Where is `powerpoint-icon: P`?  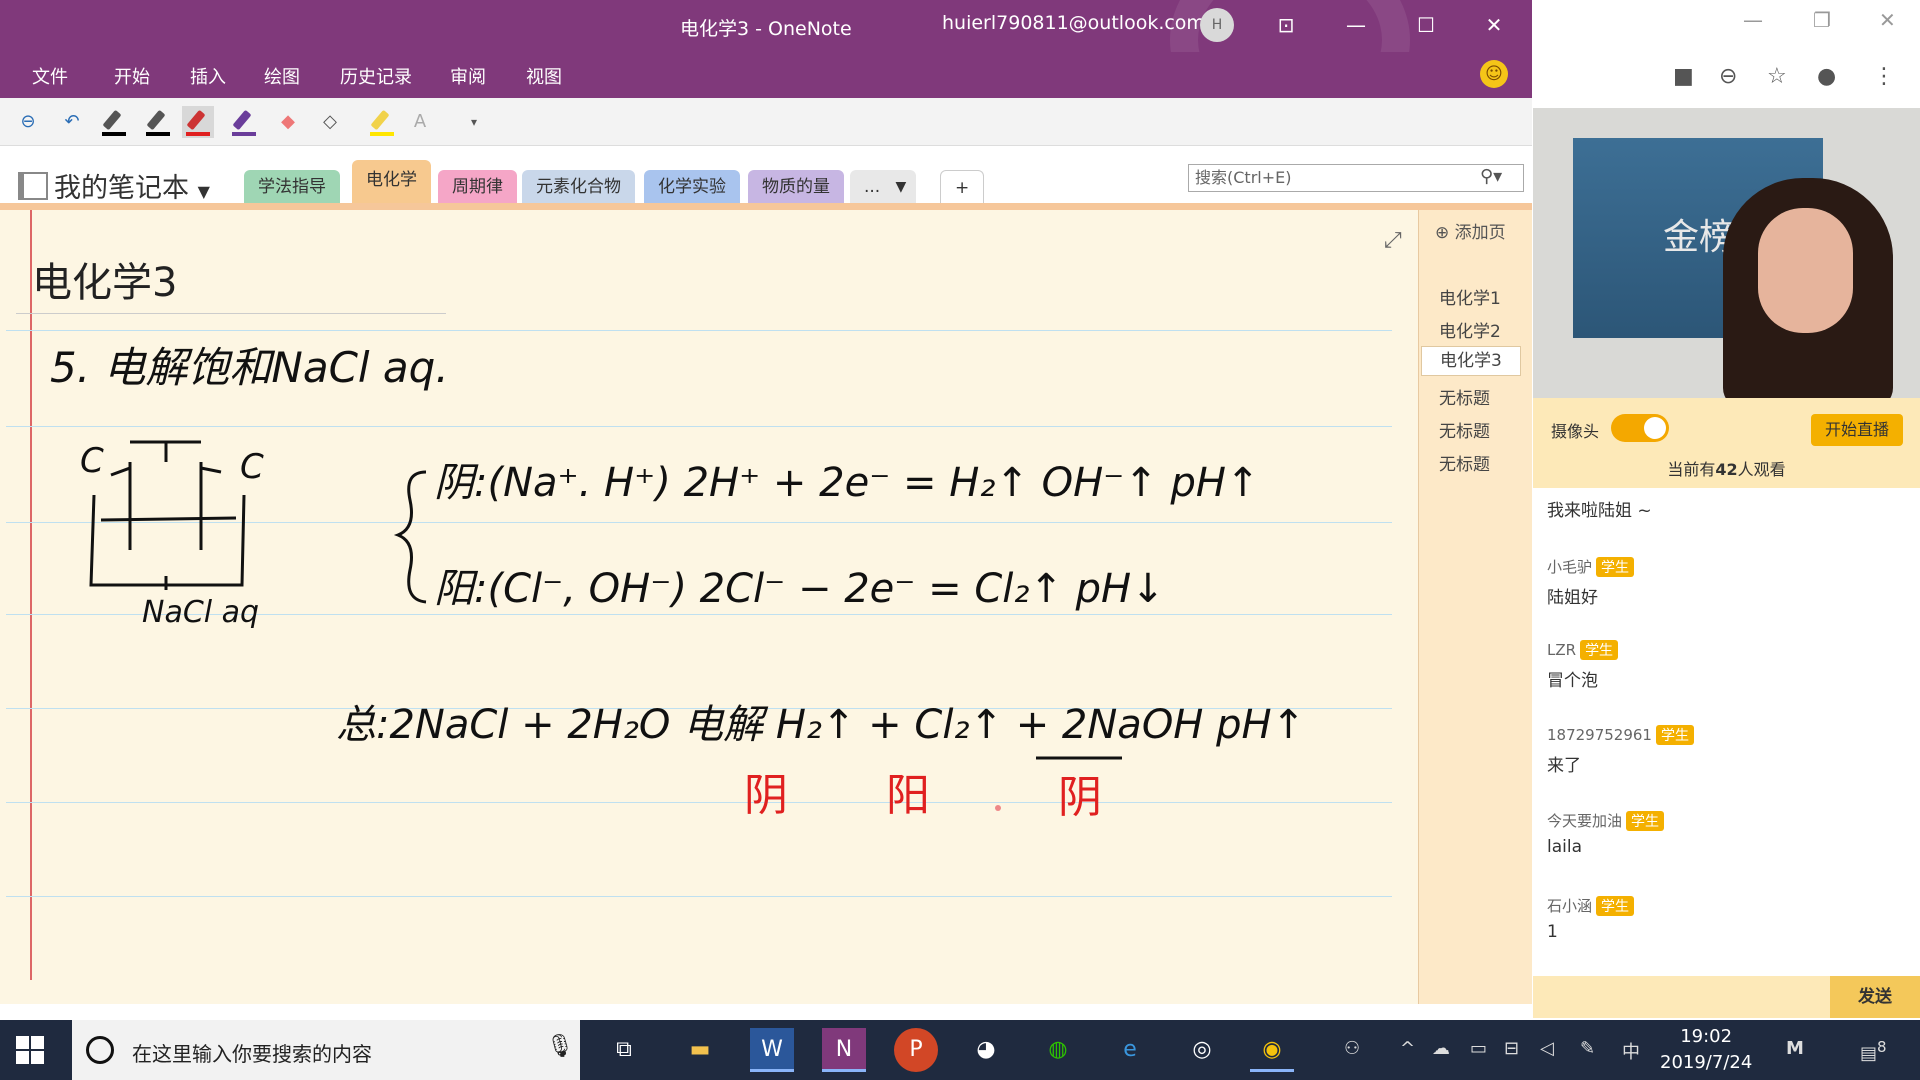 powerpoint-icon: P is located at coordinates (916, 1050).